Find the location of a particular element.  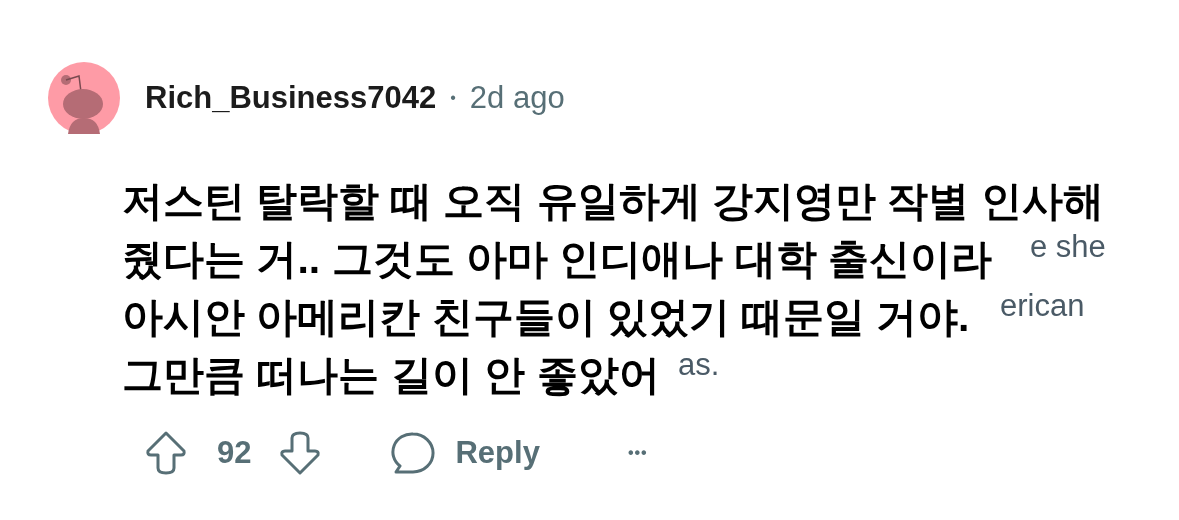

comment-text-line: 줬다는 거.. 그것도 아마 인디애나 대학 출신이라 is located at coordinates (557, 259).